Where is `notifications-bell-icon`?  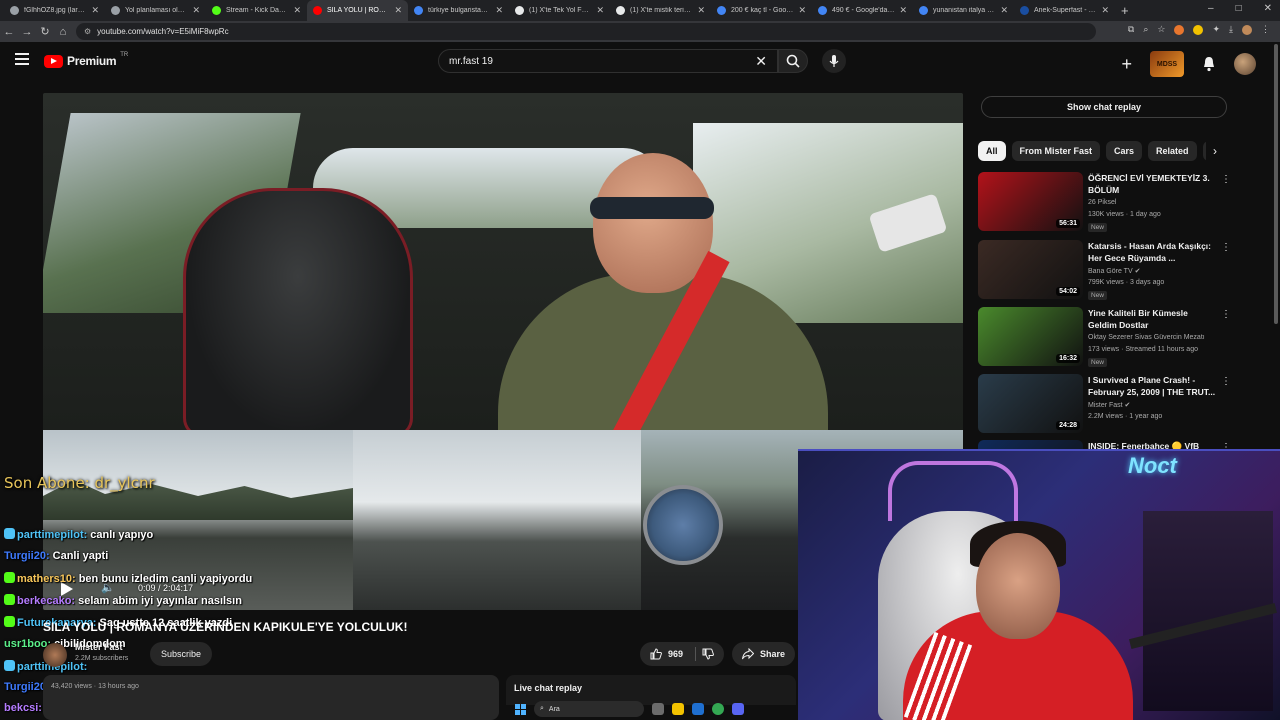 notifications-bell-icon is located at coordinates (1209, 64).